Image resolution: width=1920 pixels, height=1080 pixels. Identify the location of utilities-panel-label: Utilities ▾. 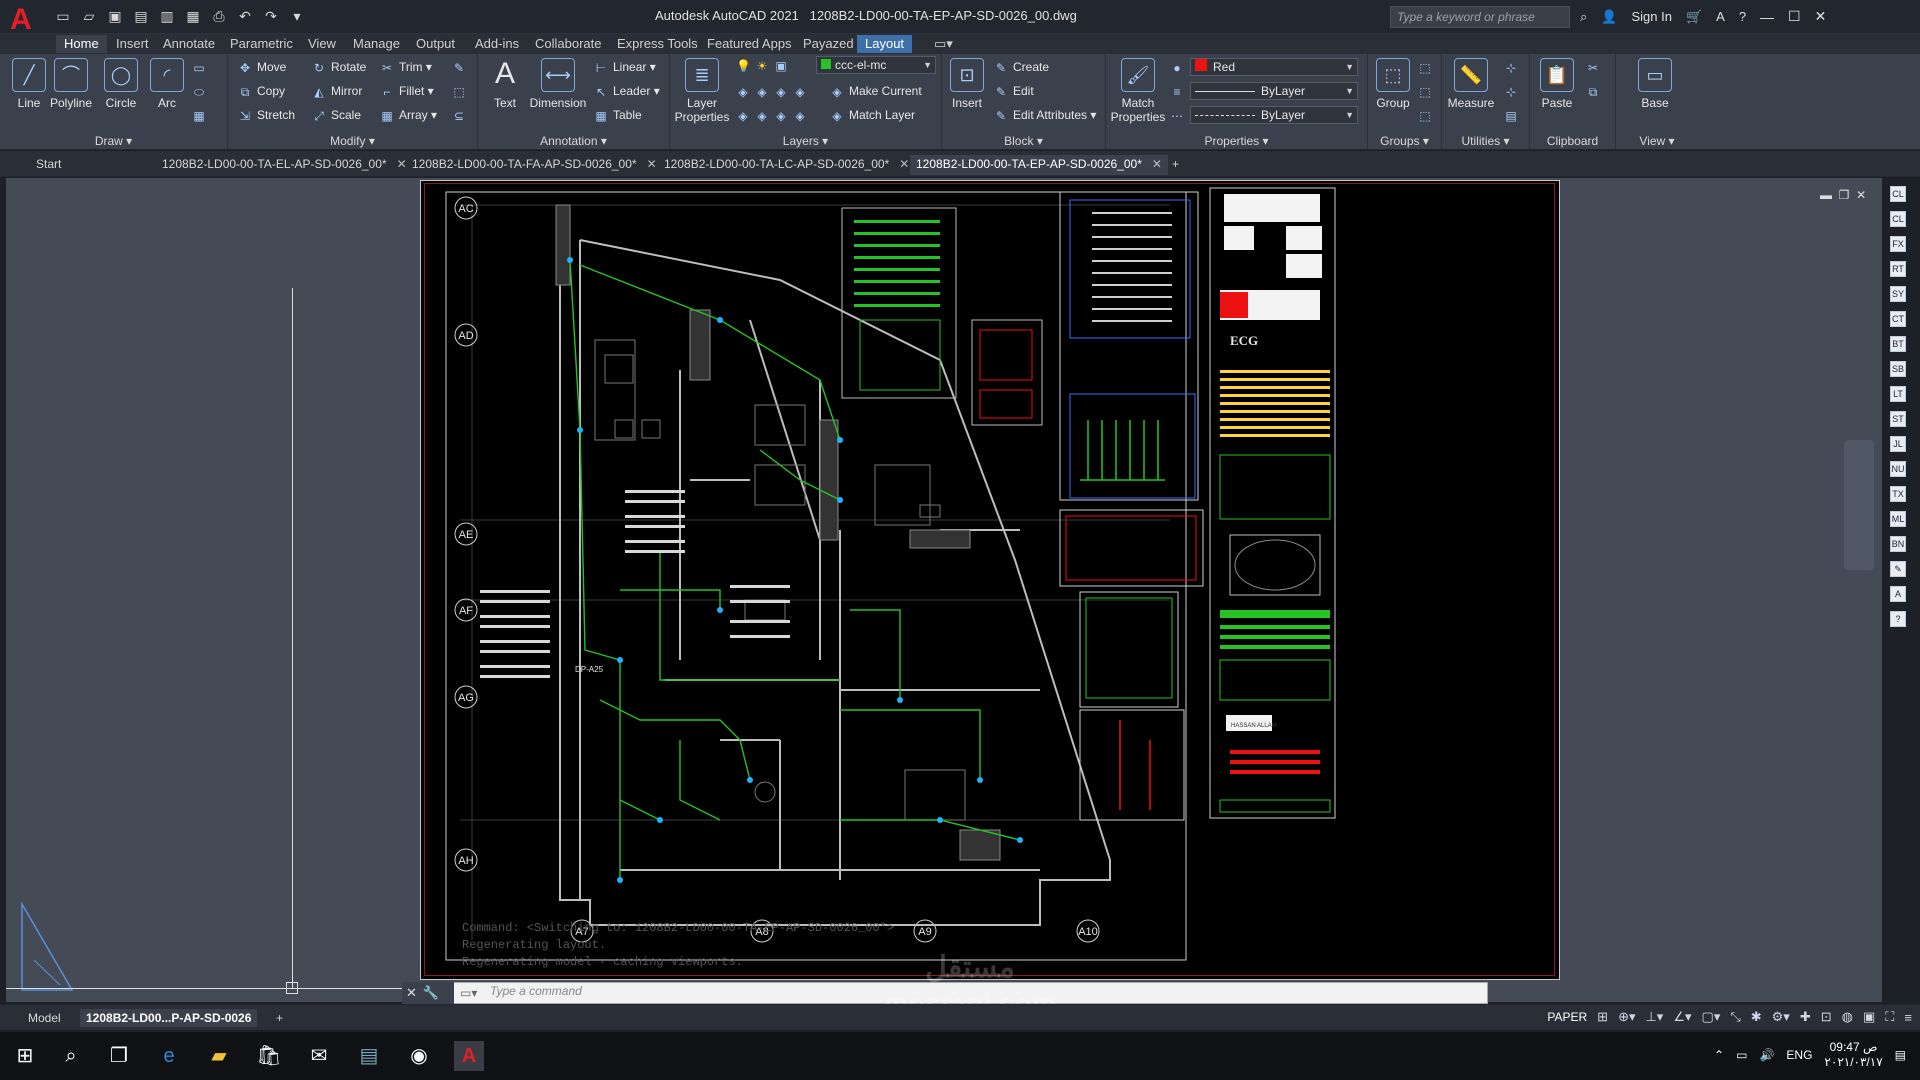
(1485, 141).